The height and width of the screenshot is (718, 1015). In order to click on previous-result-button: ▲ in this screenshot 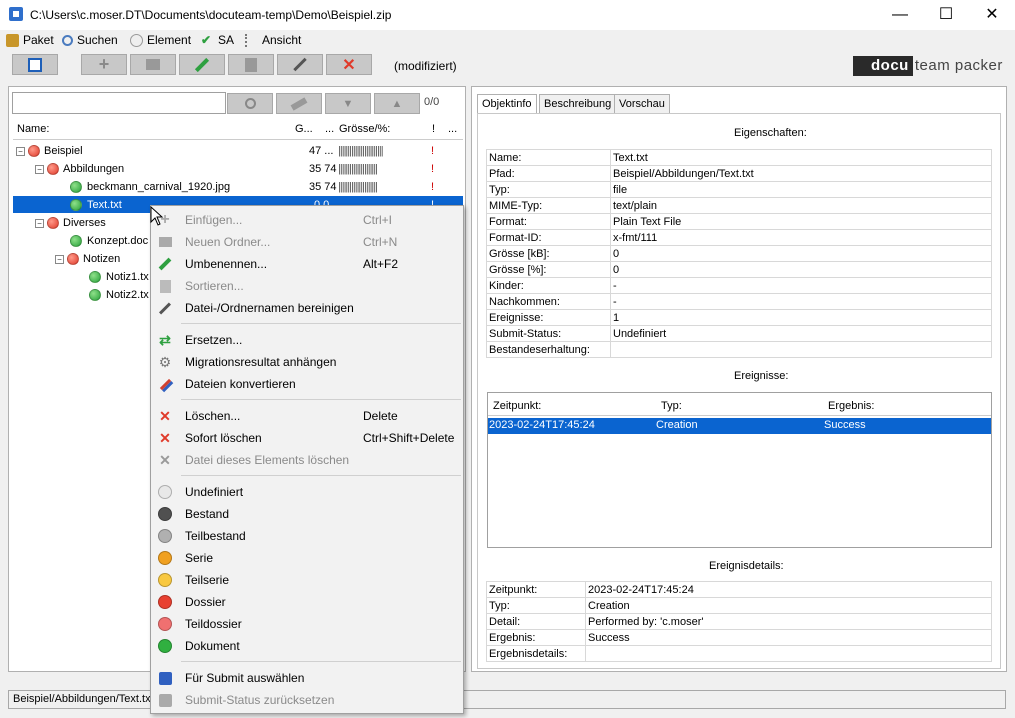, I will do `click(397, 103)`.